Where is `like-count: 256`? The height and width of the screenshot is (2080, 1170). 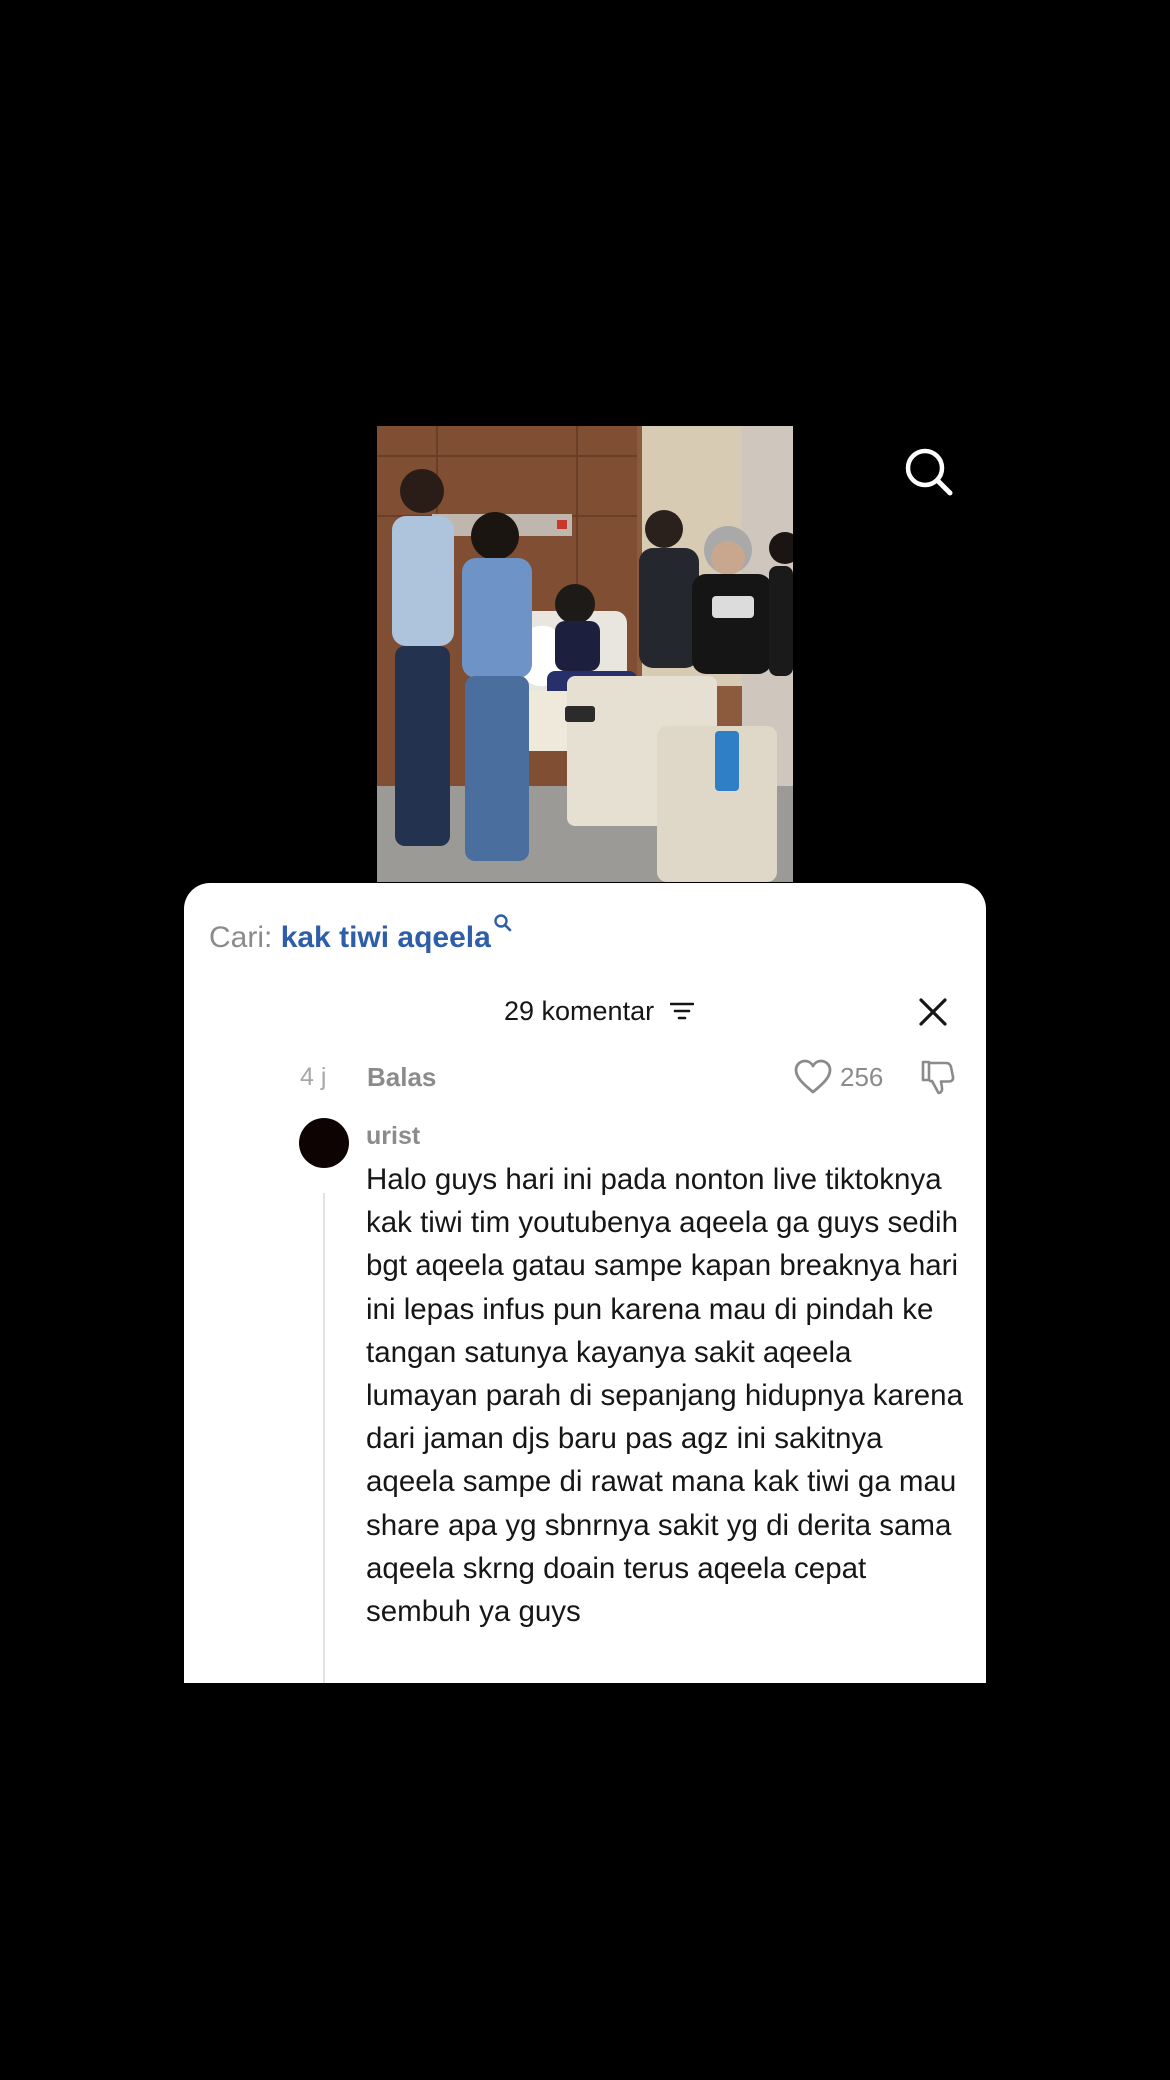
like-count: 256 is located at coordinates (862, 1077).